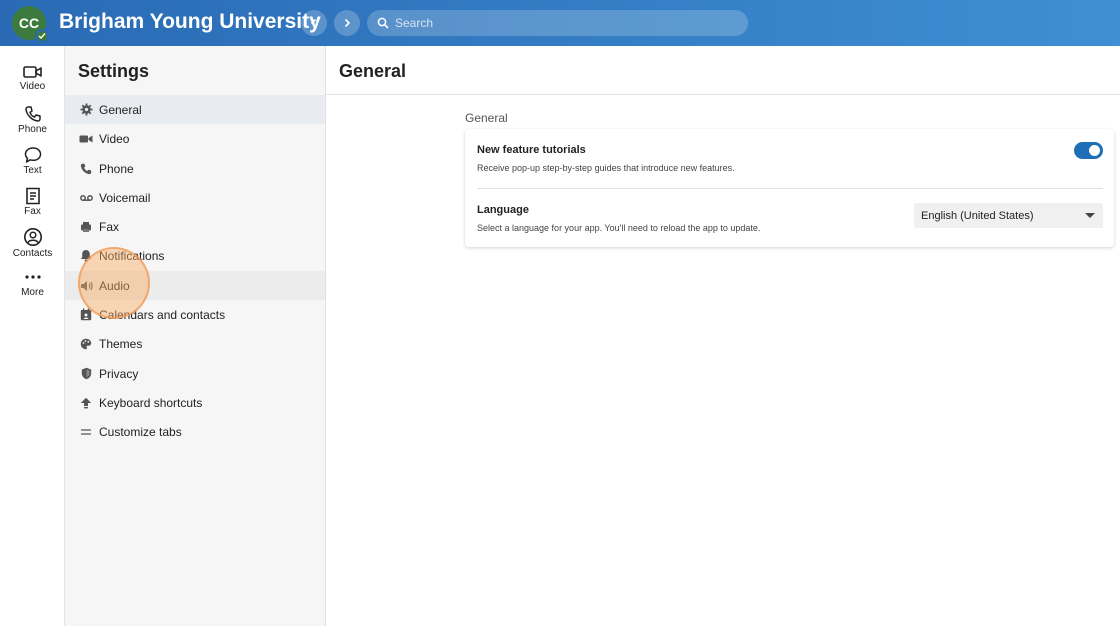  I want to click on voicemail-icon, so click(86, 198).